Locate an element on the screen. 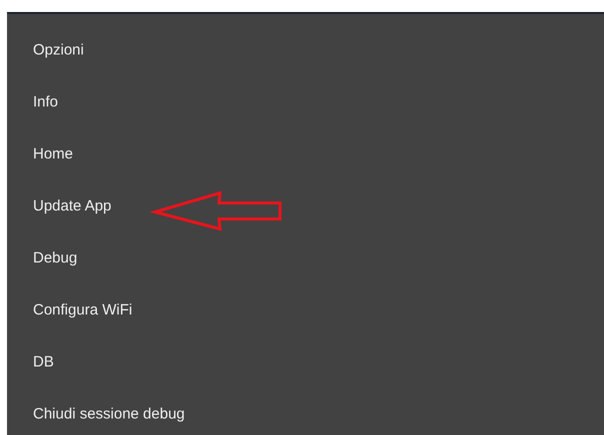 This screenshot has height=435, width=604. menu-item: Debug is located at coordinates (55, 258).